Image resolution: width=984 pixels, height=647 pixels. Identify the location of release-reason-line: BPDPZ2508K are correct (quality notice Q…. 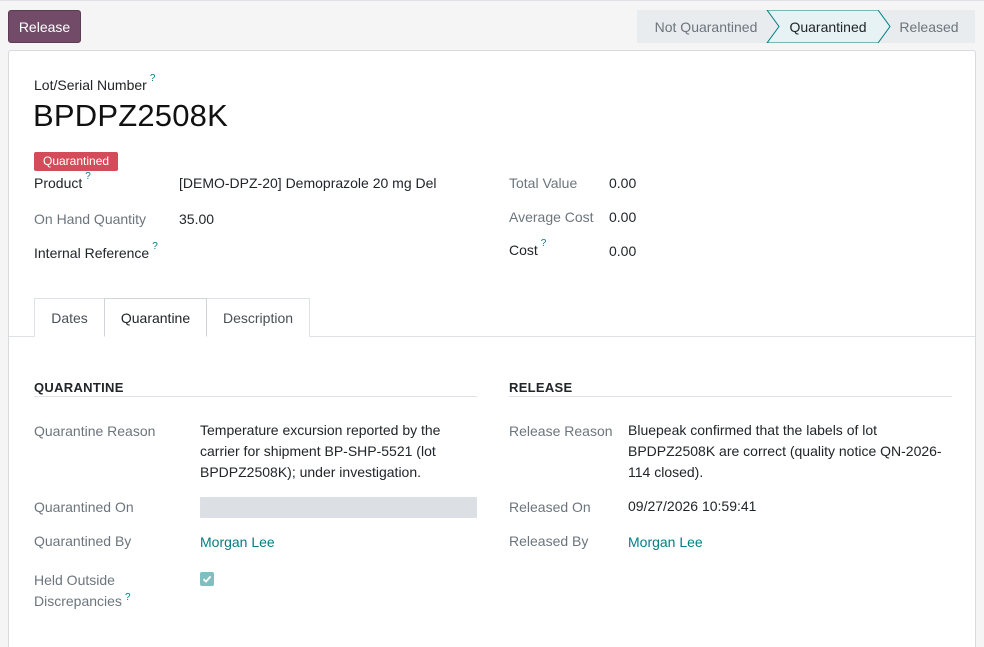
(785, 451).